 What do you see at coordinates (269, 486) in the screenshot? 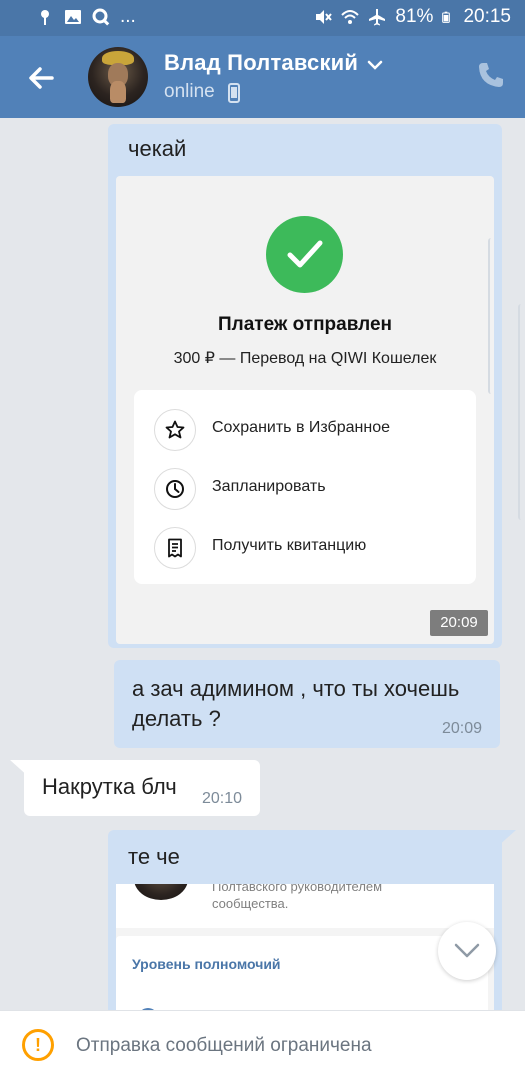
I see `action-label: Запланировать` at bounding box center [269, 486].